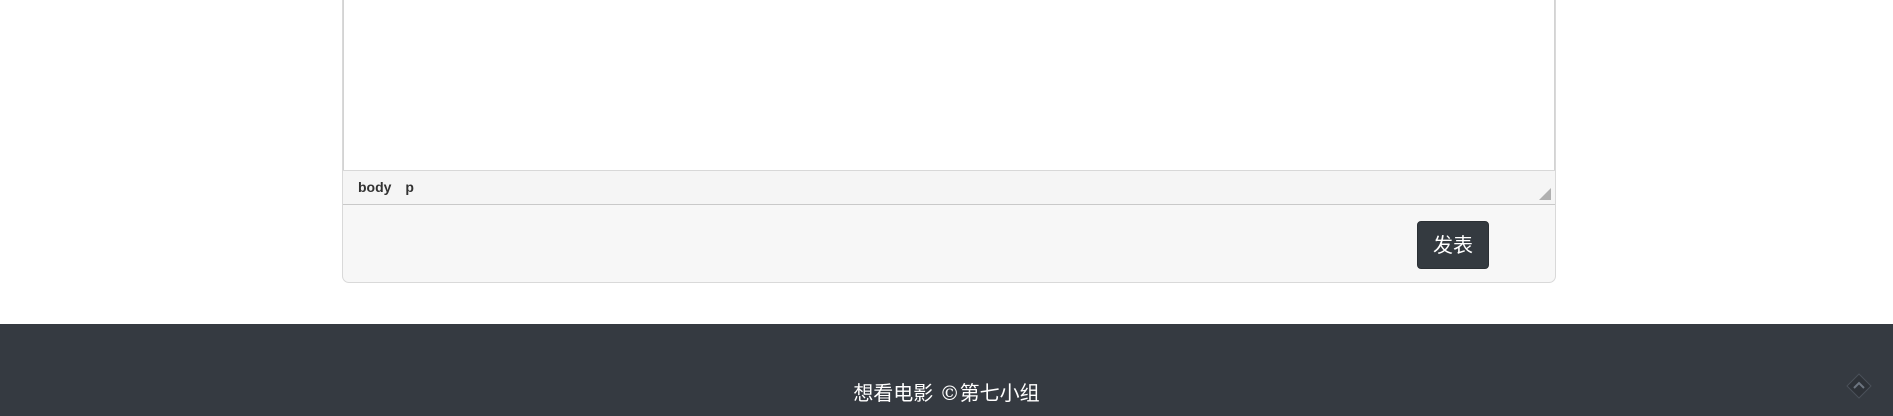  I want to click on editor-statusbar: body p, so click(949, 187).